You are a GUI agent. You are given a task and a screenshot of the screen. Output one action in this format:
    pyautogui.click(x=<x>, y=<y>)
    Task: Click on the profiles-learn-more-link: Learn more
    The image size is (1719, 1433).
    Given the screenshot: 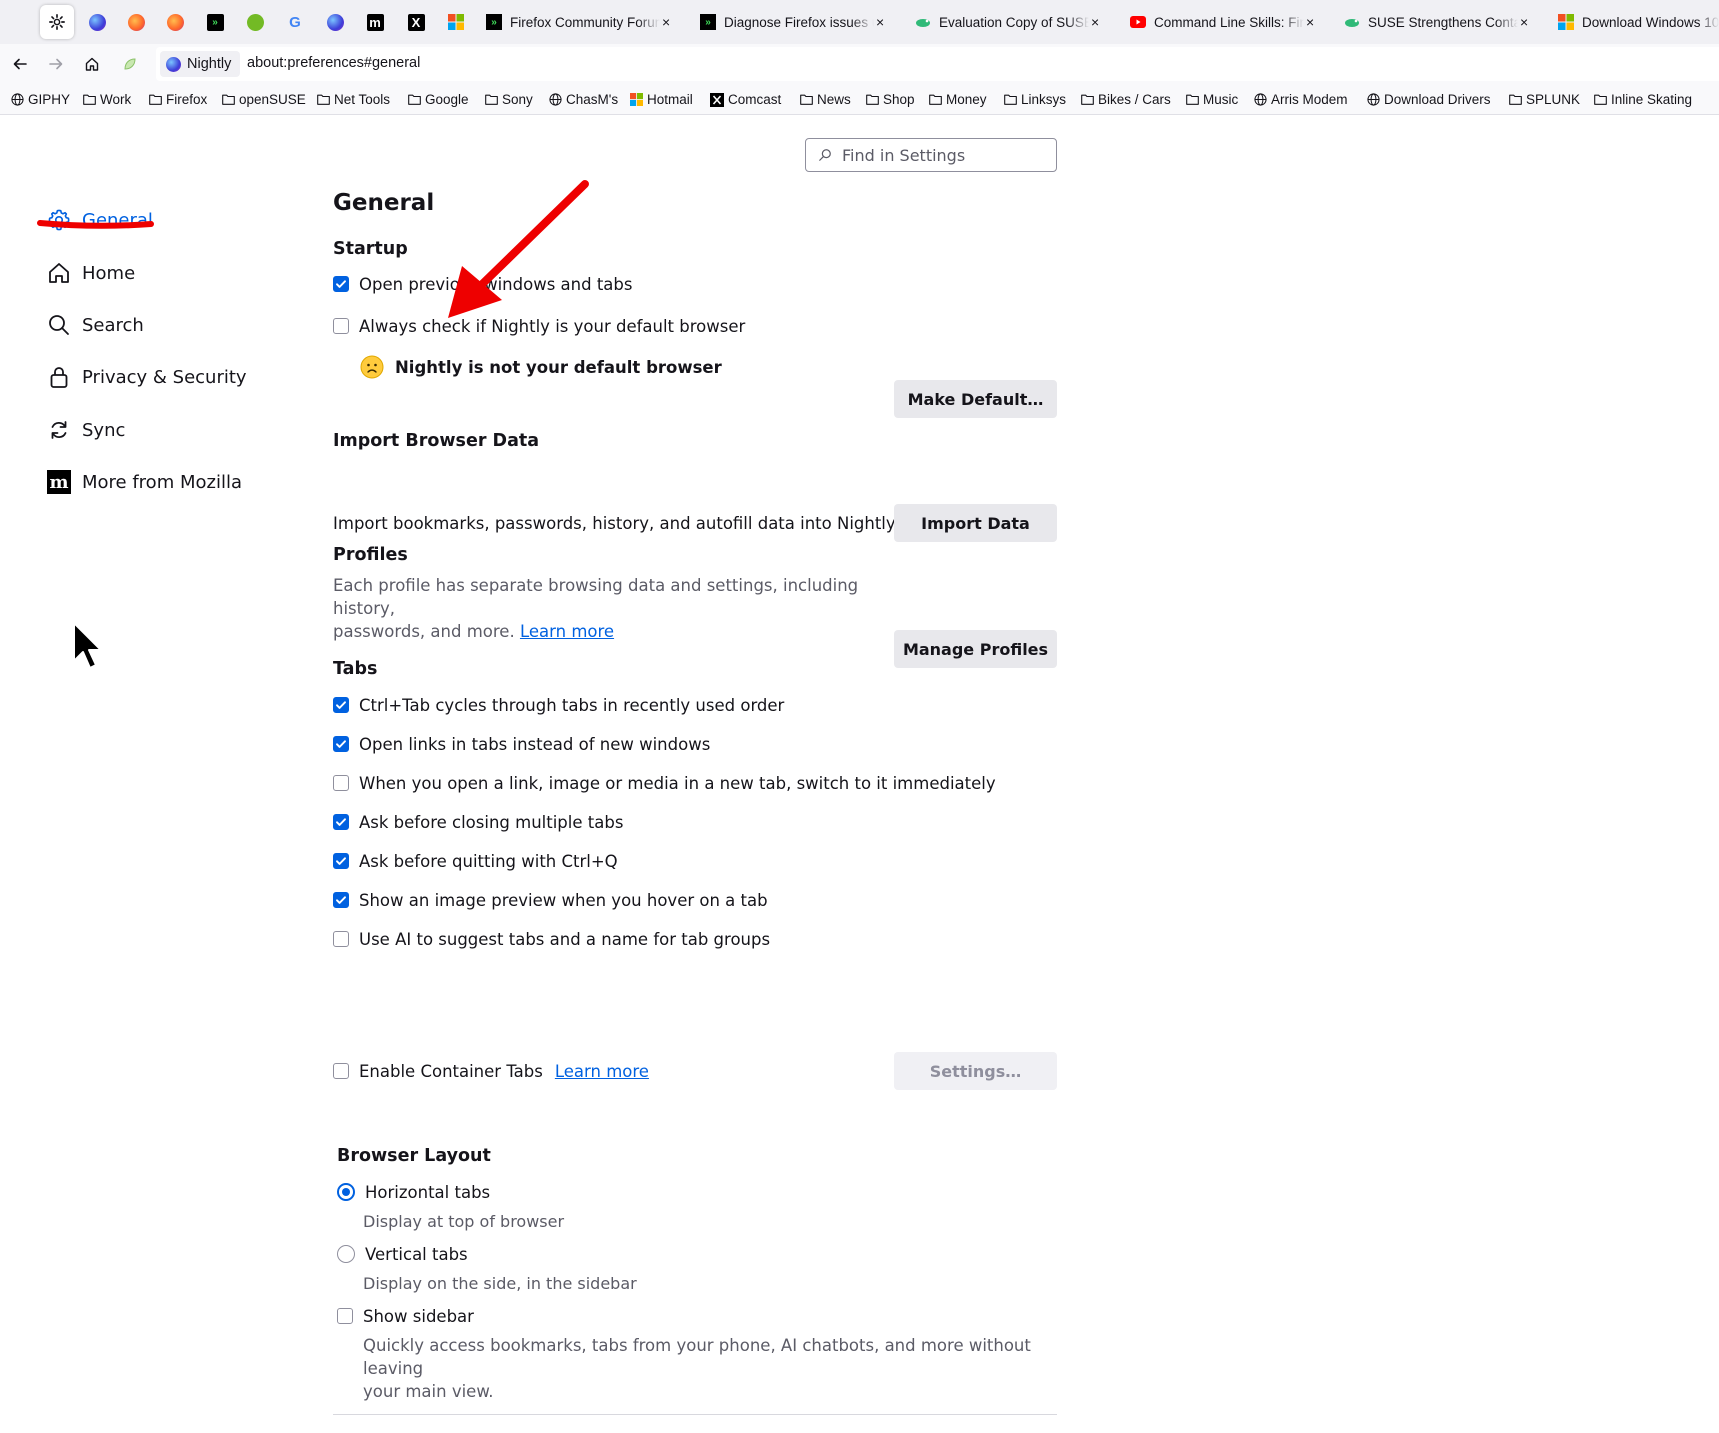 What is the action you would take?
    pyautogui.click(x=567, y=631)
    